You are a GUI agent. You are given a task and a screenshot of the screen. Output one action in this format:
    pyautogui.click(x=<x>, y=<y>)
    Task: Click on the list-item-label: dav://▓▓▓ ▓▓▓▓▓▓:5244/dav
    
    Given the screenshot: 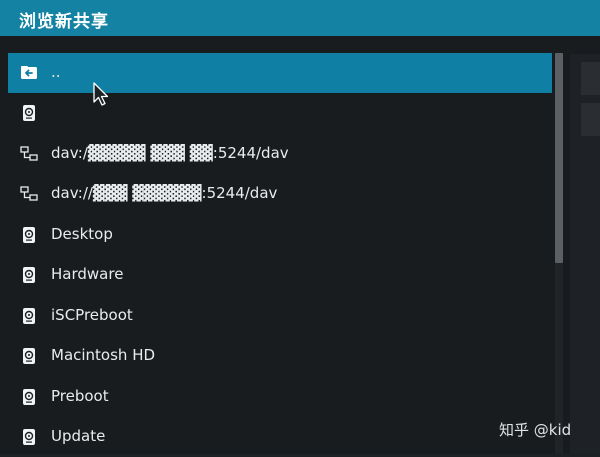 What is the action you would take?
    pyautogui.click(x=164, y=193)
    